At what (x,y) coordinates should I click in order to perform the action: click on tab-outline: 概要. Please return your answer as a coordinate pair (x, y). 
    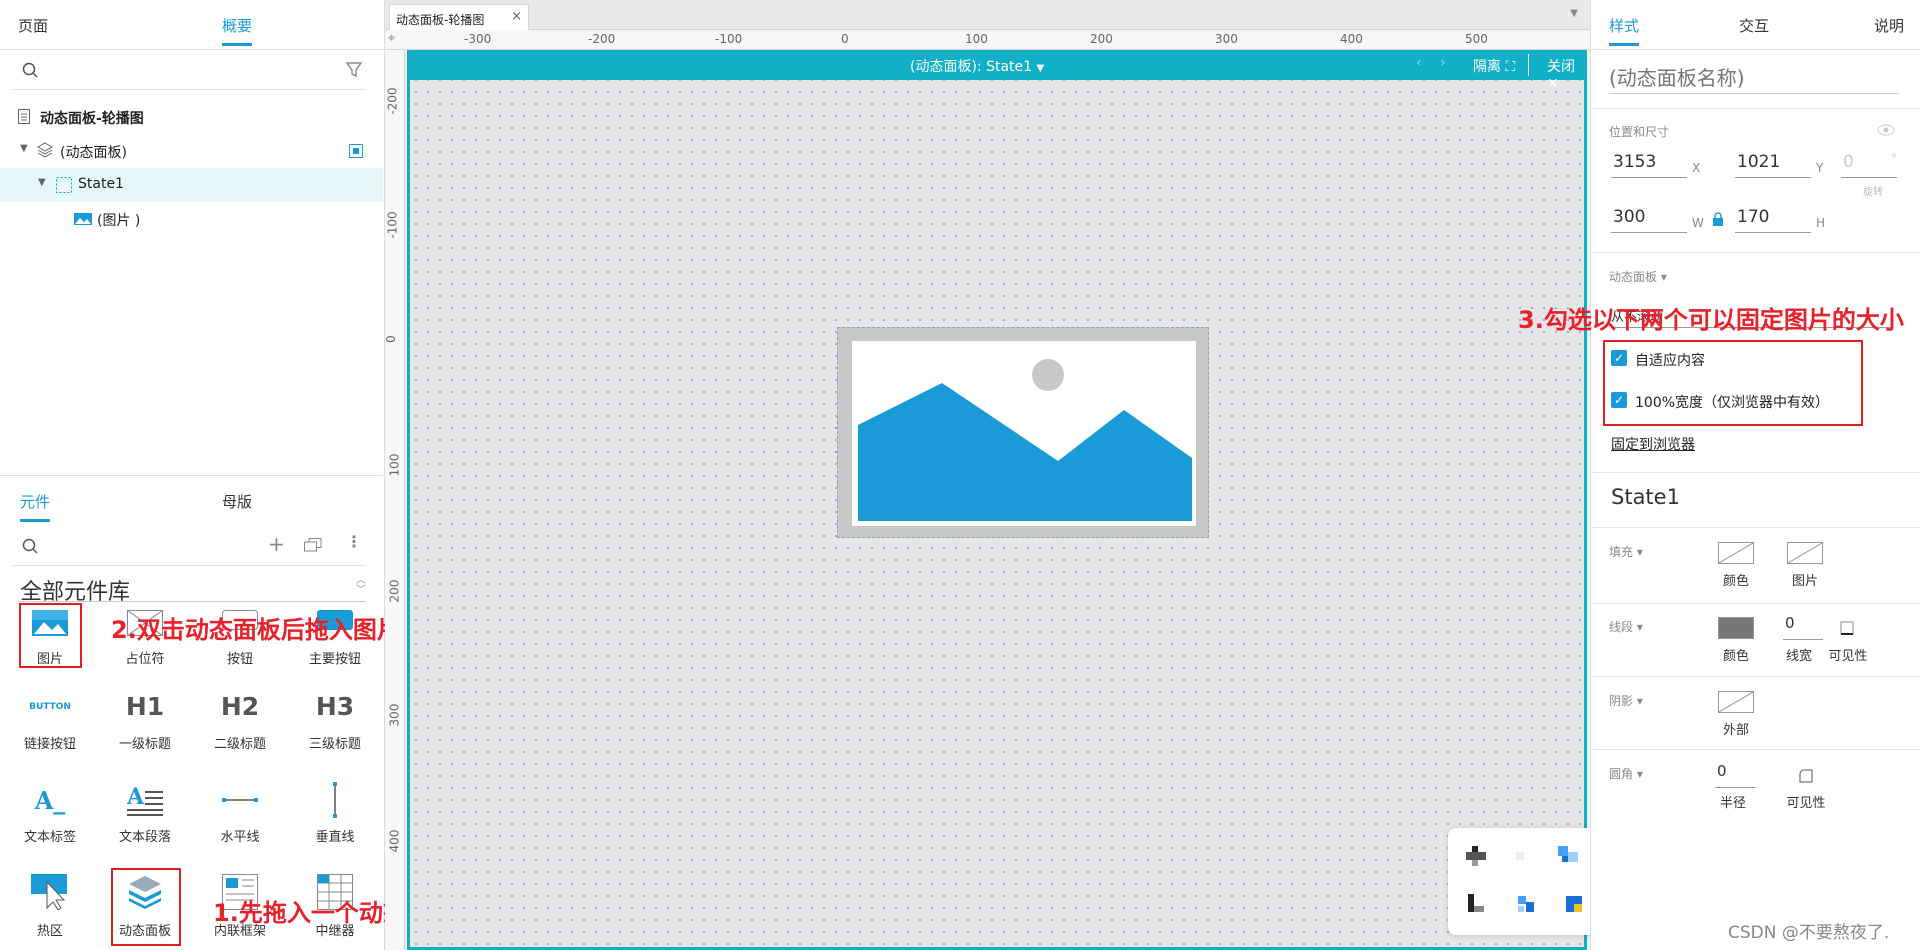
    Looking at the image, I should click on (237, 30).